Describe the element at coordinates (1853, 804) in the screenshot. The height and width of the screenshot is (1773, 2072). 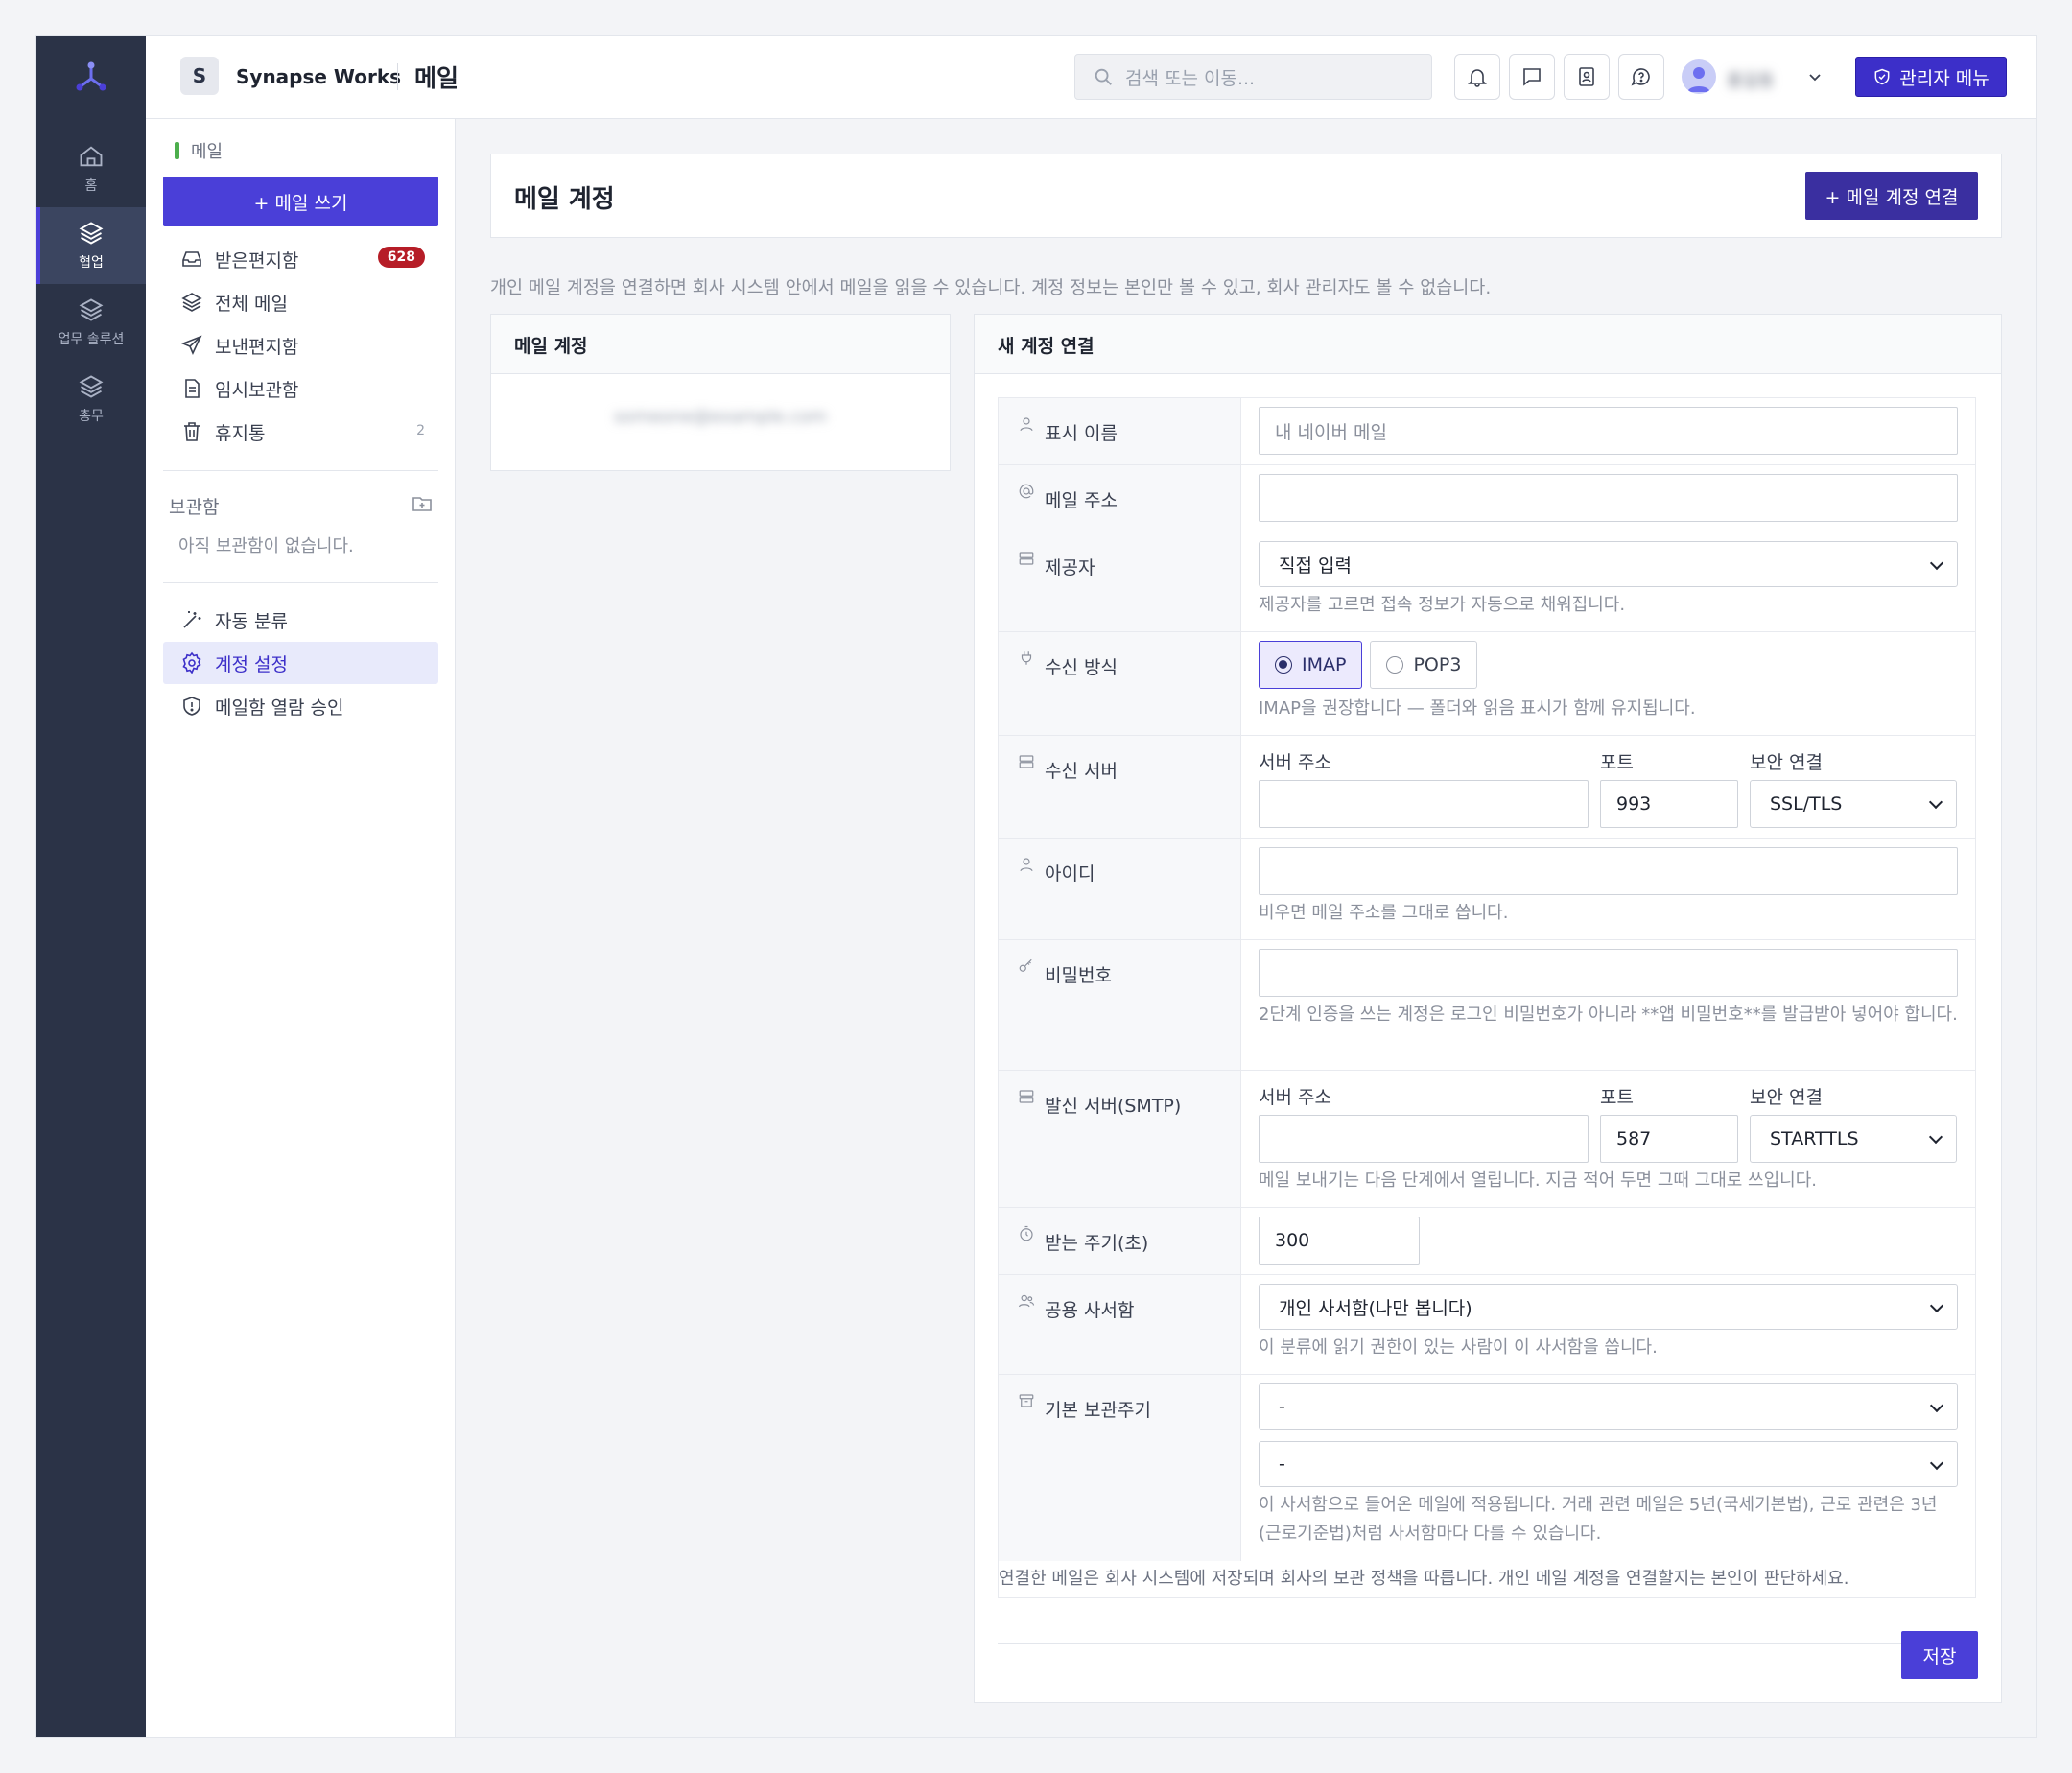
I see `incoming-security-select: SSL/TLS` at that location.